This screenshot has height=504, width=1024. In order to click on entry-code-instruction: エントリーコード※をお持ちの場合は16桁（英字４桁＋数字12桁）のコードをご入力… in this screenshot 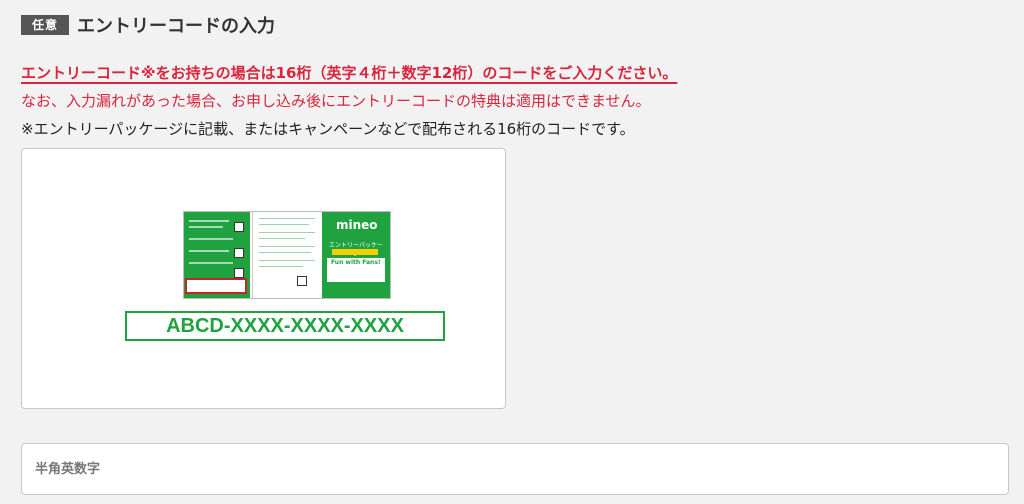, I will do `click(349, 73)`.